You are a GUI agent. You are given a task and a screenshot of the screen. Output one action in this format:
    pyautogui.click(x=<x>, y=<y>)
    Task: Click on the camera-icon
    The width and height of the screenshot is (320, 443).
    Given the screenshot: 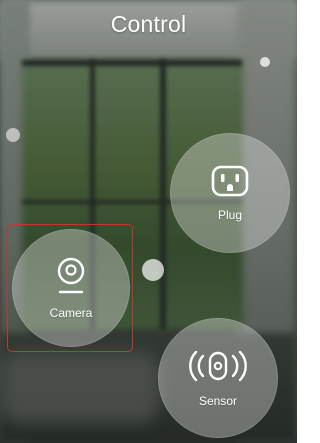 What is the action you would take?
    pyautogui.click(x=71, y=276)
    